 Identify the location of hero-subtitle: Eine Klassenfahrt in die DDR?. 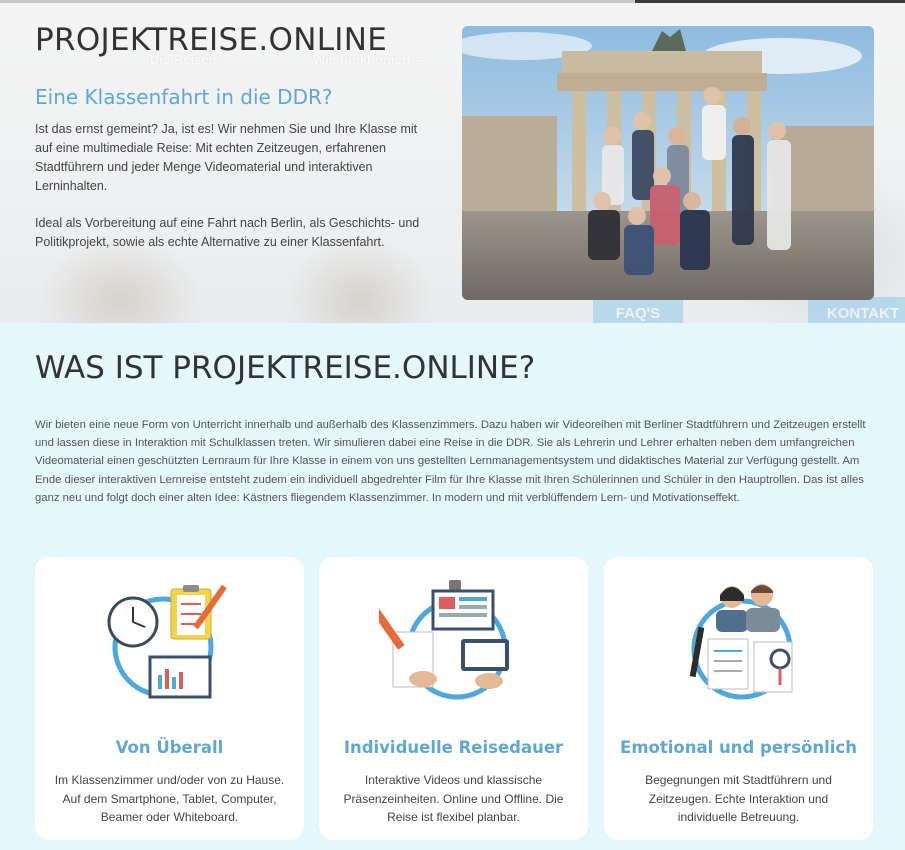
(184, 97).